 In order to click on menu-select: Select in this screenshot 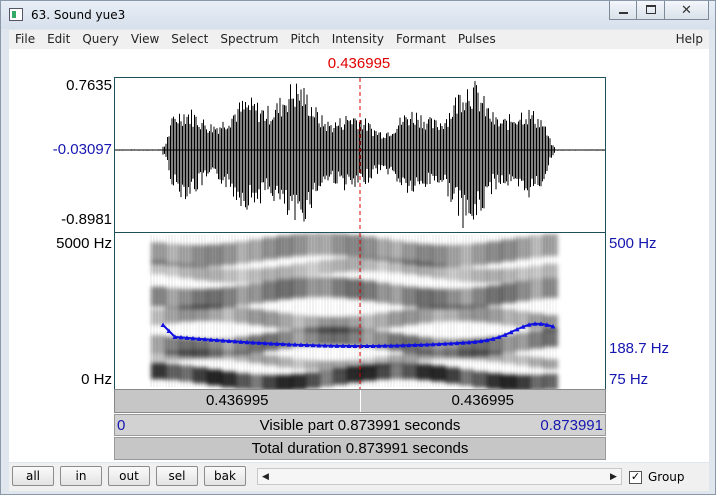, I will do `click(189, 39)`.